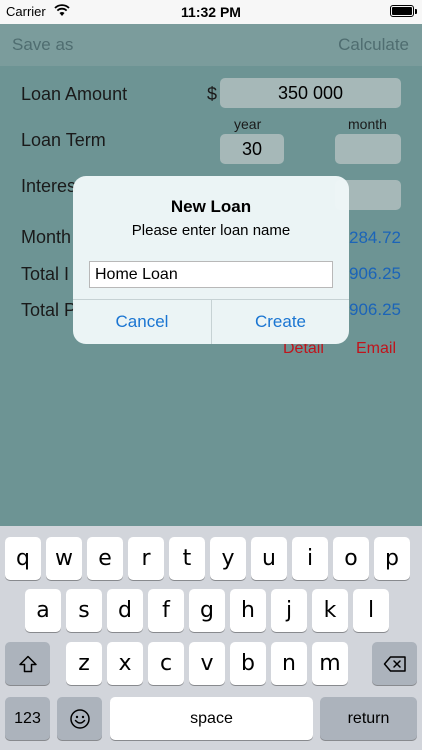  Describe the element at coordinates (125, 663) in the screenshot. I see `key-x: x` at that location.